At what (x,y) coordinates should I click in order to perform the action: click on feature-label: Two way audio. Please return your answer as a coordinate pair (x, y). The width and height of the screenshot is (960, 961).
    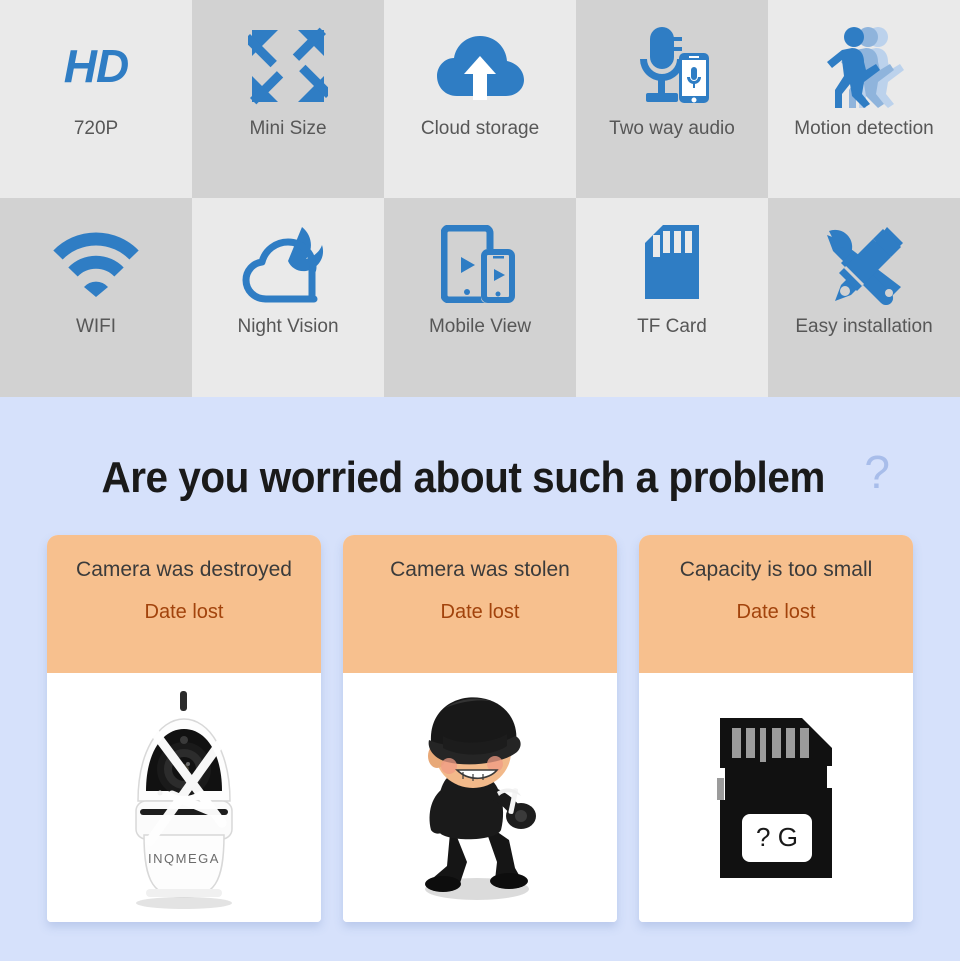
    Looking at the image, I should click on (672, 128).